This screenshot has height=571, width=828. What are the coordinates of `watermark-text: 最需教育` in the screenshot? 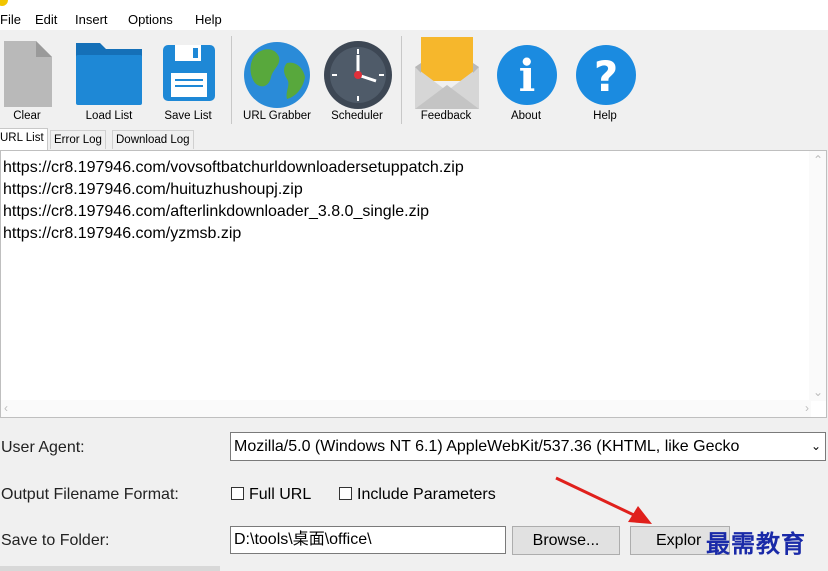 It's located at (756, 543).